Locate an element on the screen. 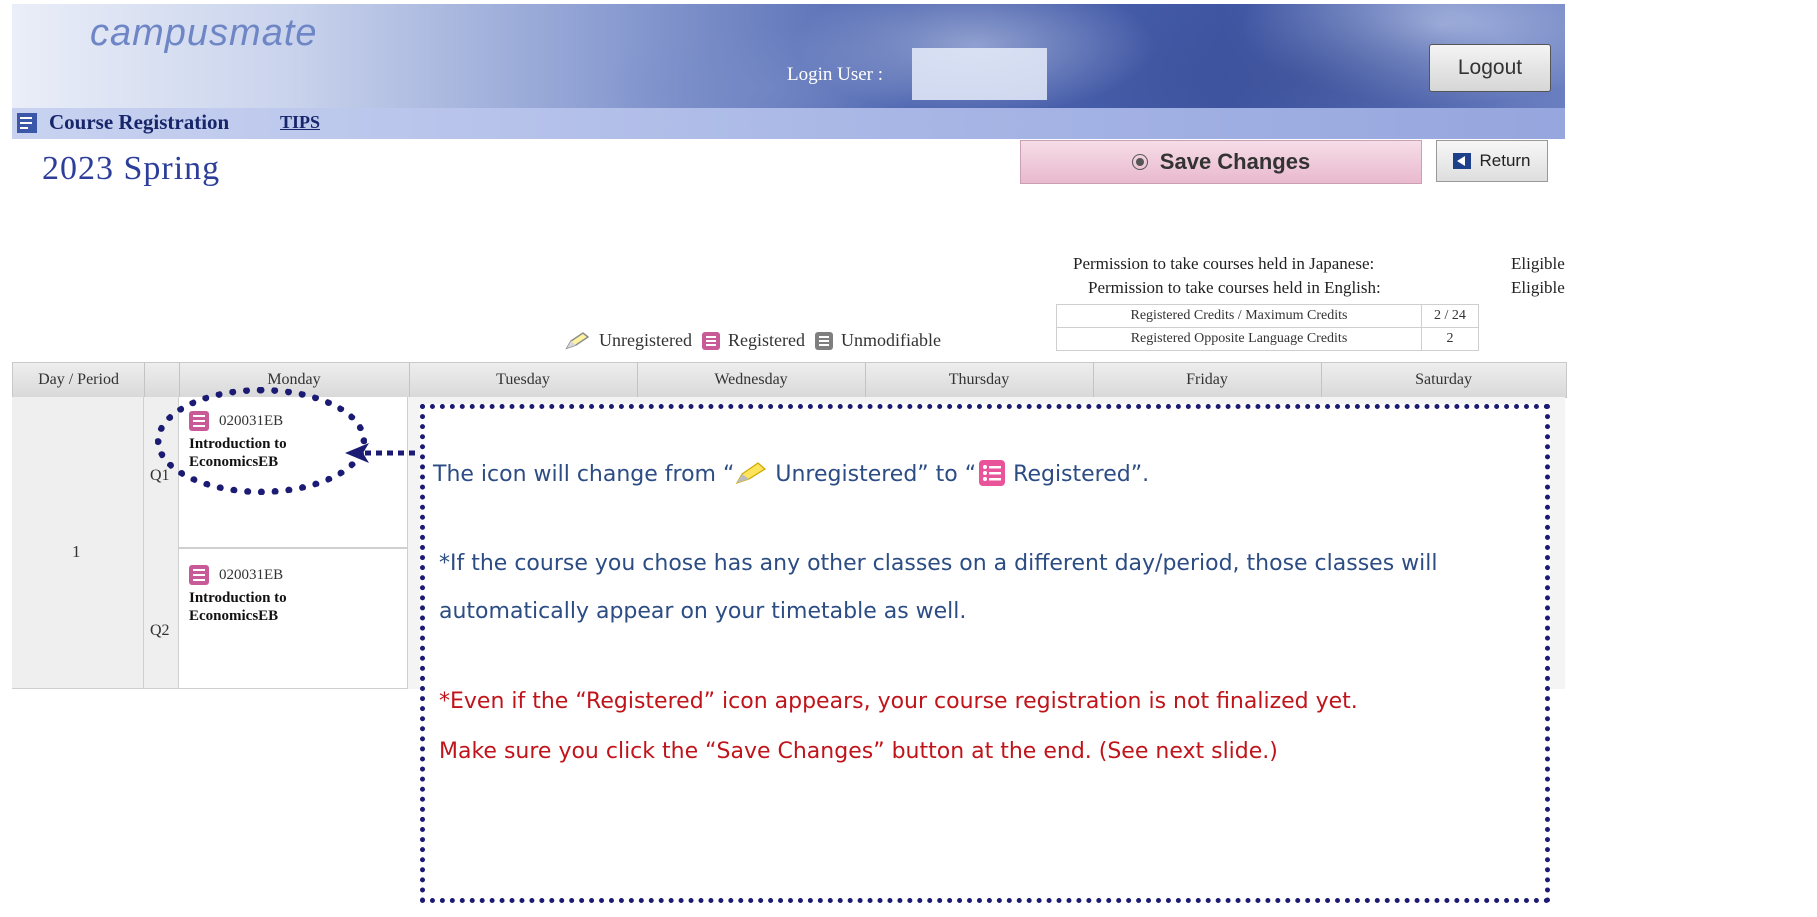 This screenshot has width=1817, height=917. callout-text: Registered”. is located at coordinates (1078, 474).